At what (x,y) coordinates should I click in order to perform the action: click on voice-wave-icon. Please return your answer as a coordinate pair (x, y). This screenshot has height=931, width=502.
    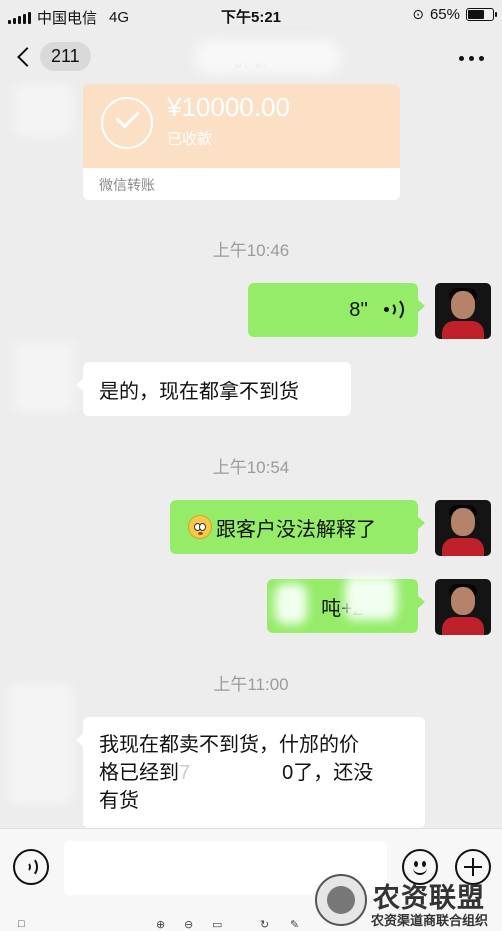
    Looking at the image, I should click on (394, 309).